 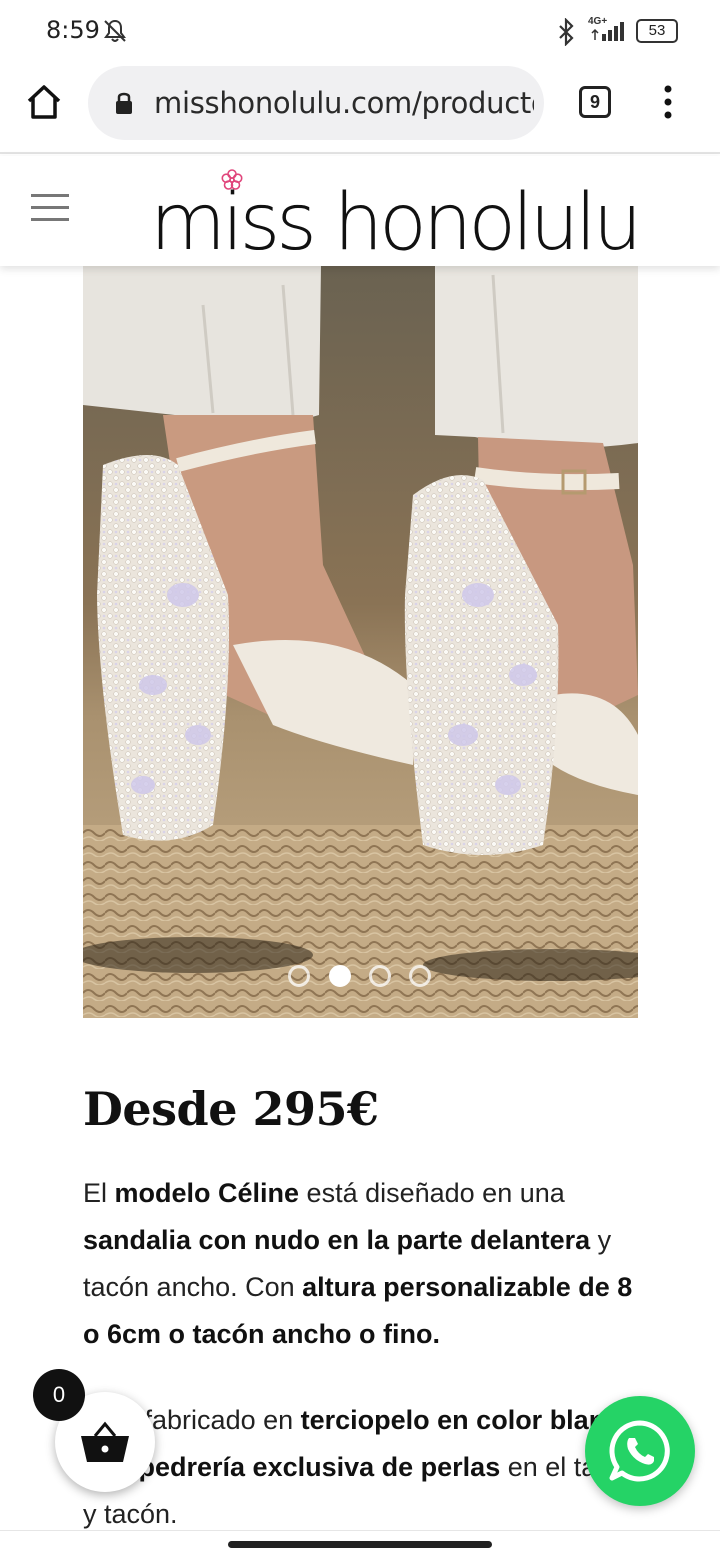 What do you see at coordinates (115, 30) in the screenshot?
I see `mute-notifications-icon` at bounding box center [115, 30].